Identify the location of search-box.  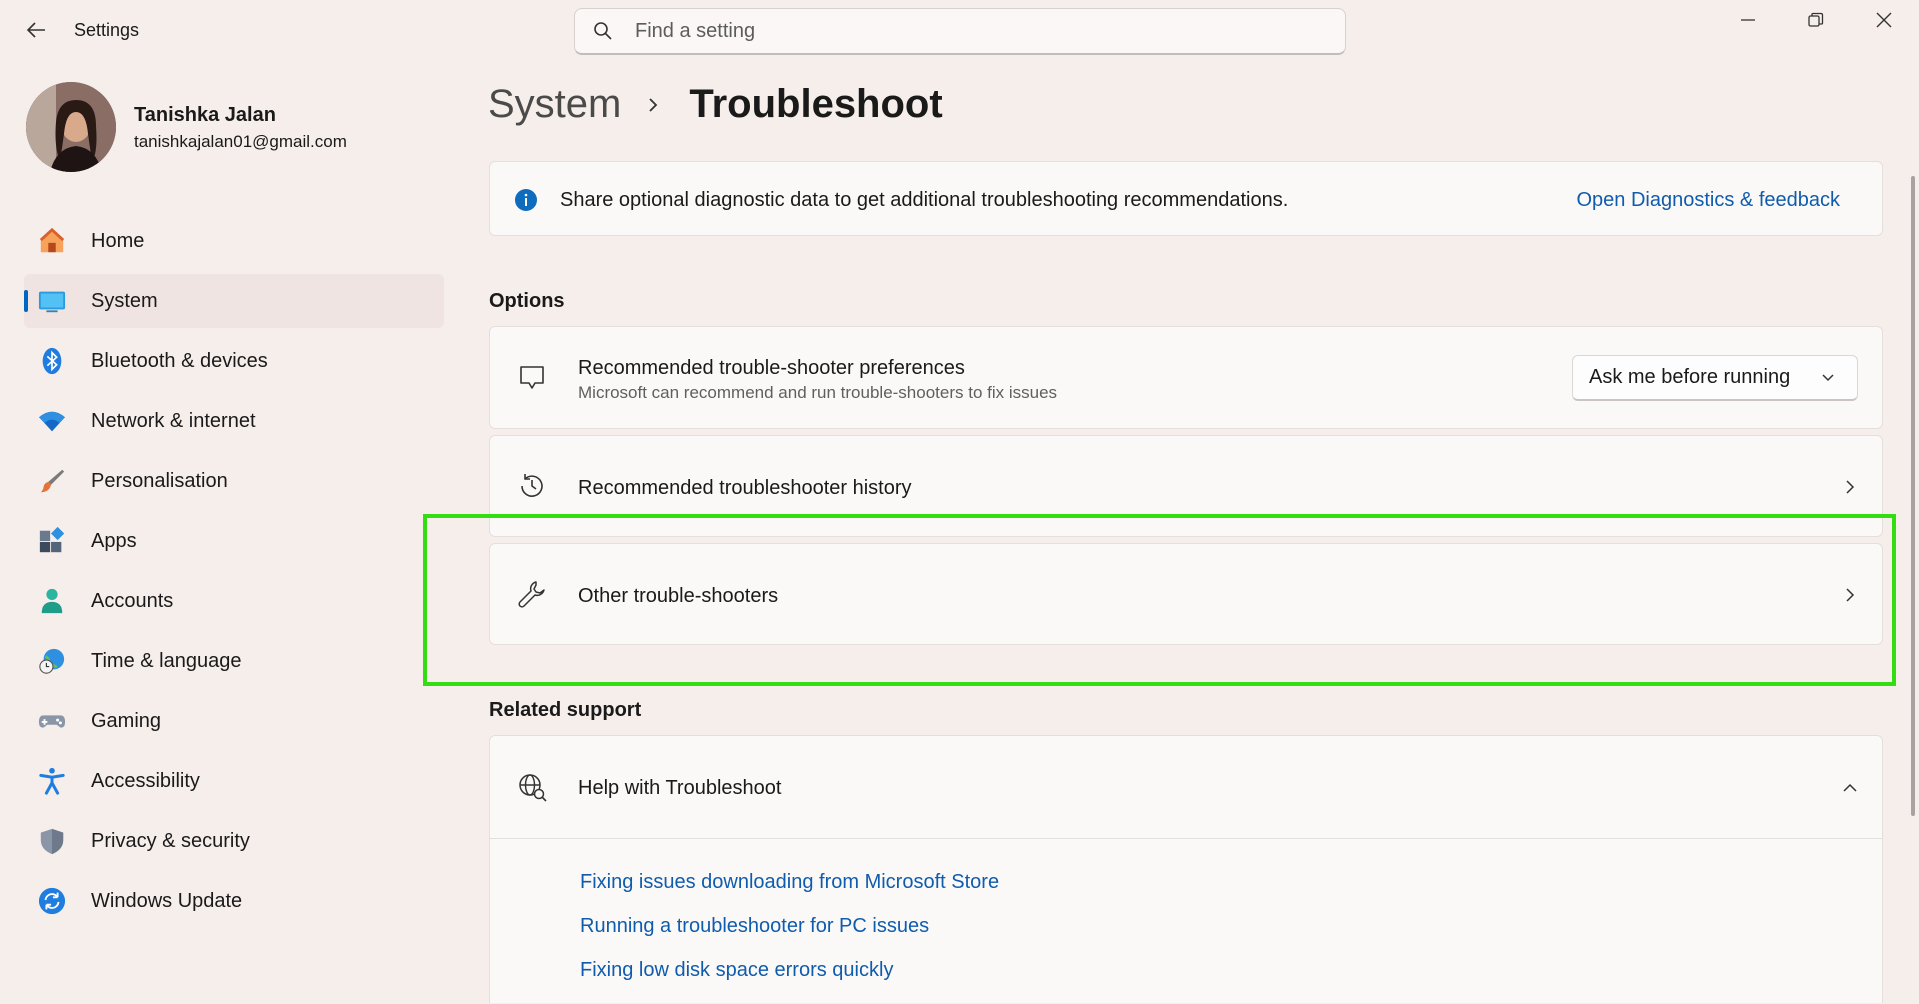
(960, 31).